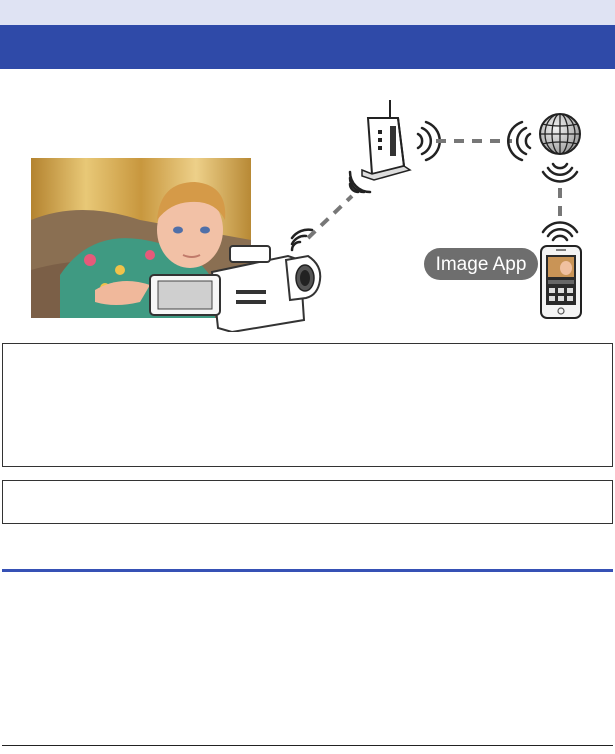 This screenshot has width=615, height=754. What do you see at coordinates (330, 217) in the screenshot?
I see `connection-line` at bounding box center [330, 217].